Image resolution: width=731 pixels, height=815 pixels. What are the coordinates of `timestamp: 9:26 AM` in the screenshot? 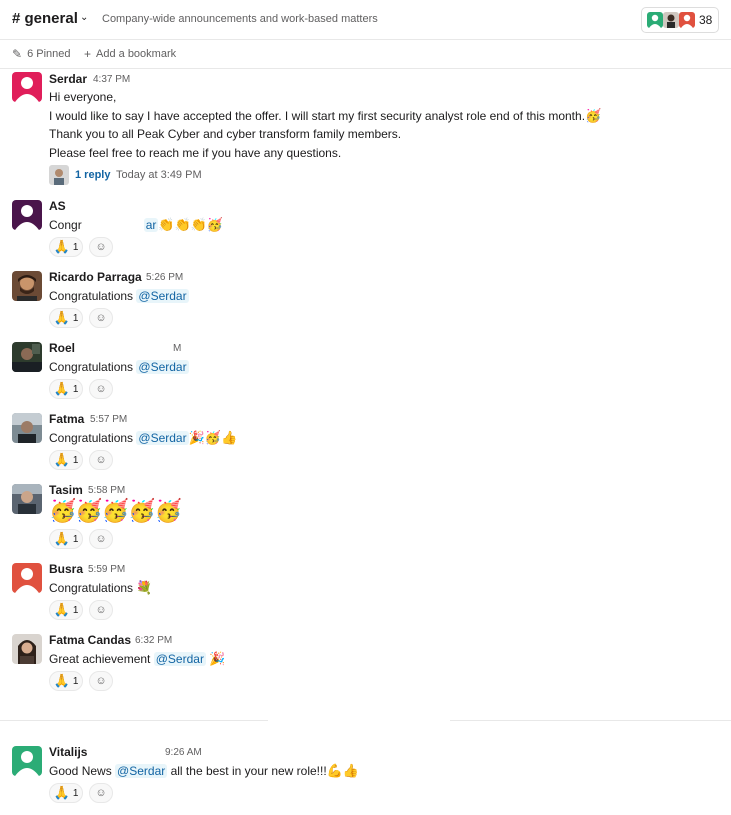 It's located at (183, 752).